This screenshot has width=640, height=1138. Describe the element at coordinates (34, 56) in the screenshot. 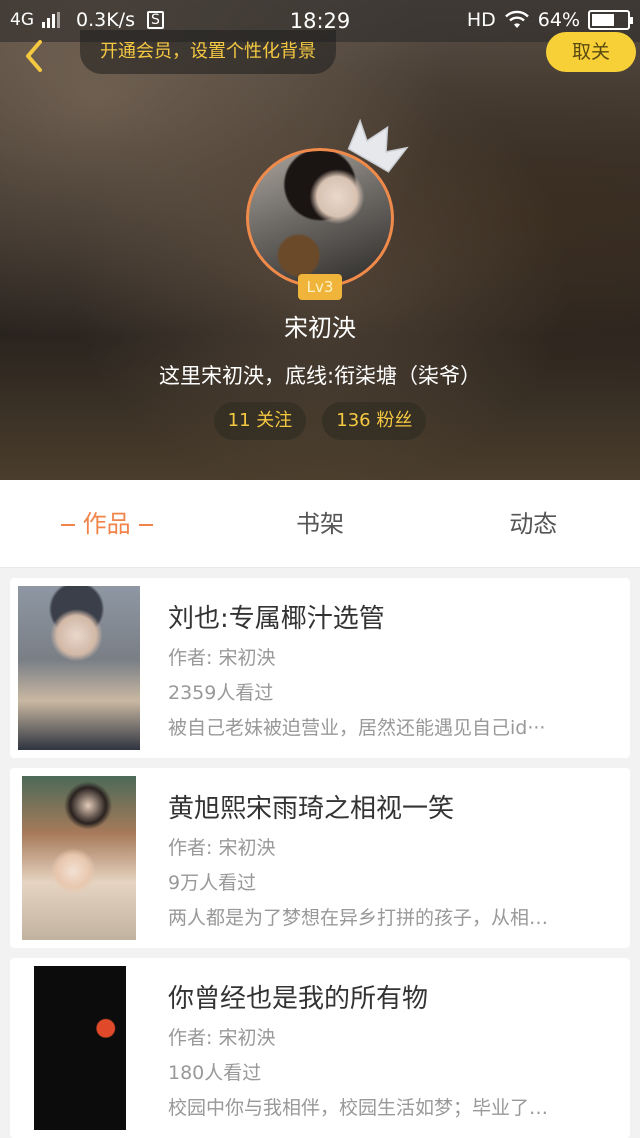

I see `back-button` at that location.